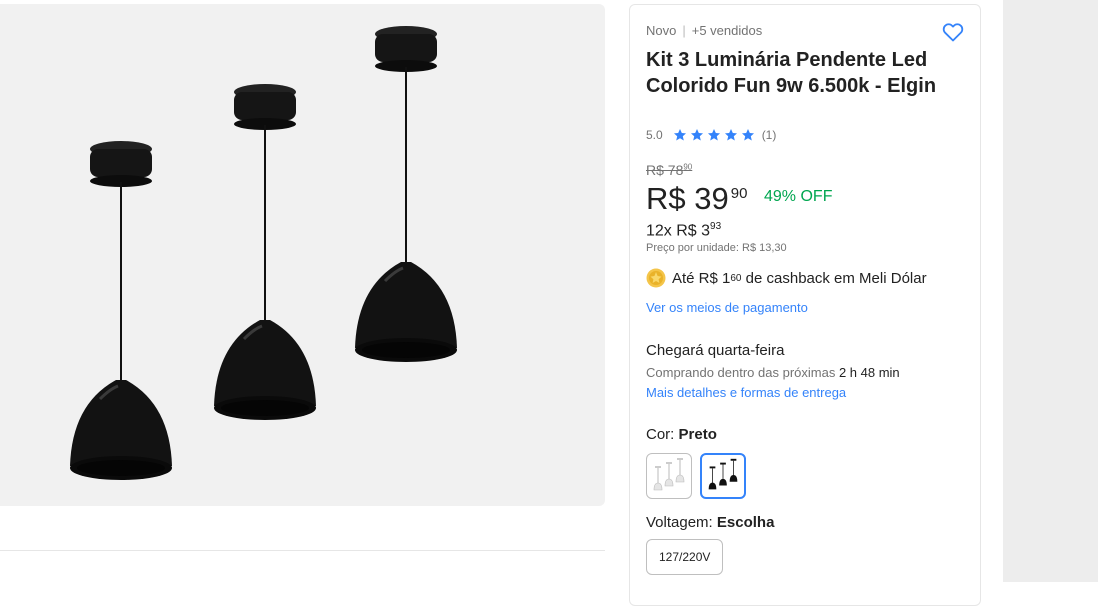 This screenshot has height=606, width=1098. What do you see at coordinates (769, 135) in the screenshot?
I see `rating-count: (1)` at bounding box center [769, 135].